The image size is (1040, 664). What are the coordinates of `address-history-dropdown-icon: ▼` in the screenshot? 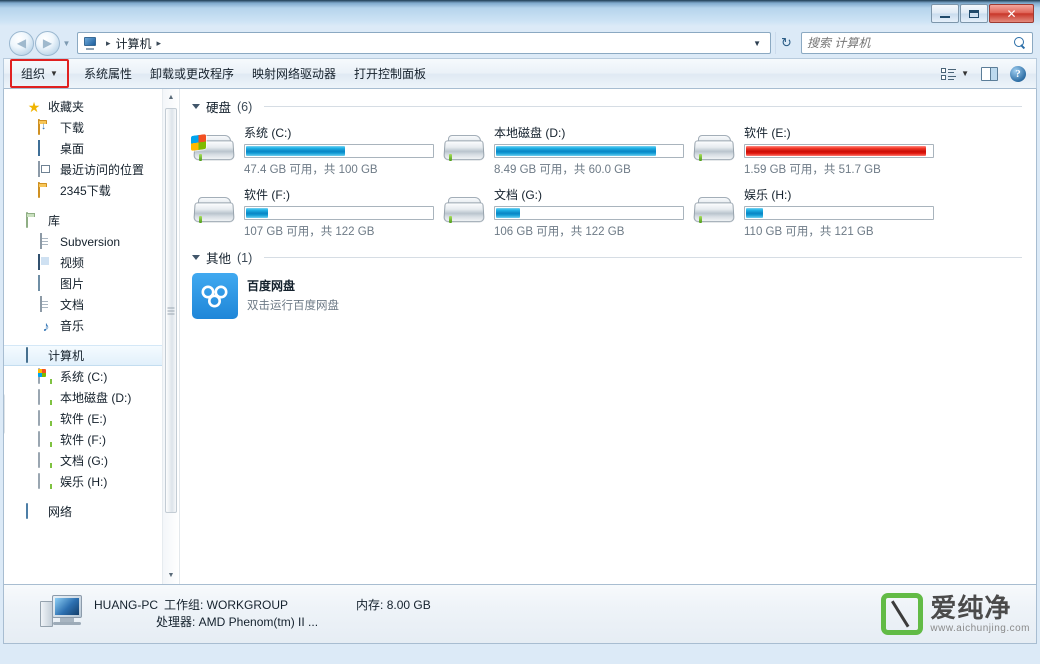 It's located at (757, 43).